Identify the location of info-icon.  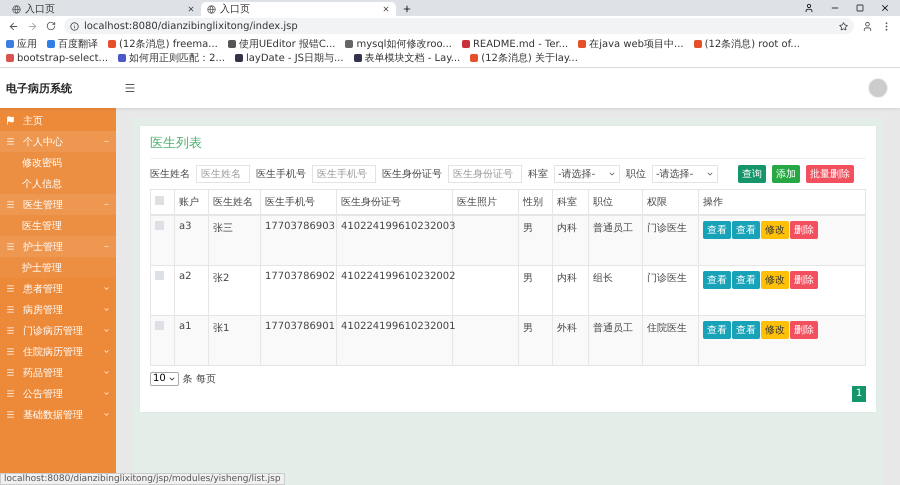
(74, 26).